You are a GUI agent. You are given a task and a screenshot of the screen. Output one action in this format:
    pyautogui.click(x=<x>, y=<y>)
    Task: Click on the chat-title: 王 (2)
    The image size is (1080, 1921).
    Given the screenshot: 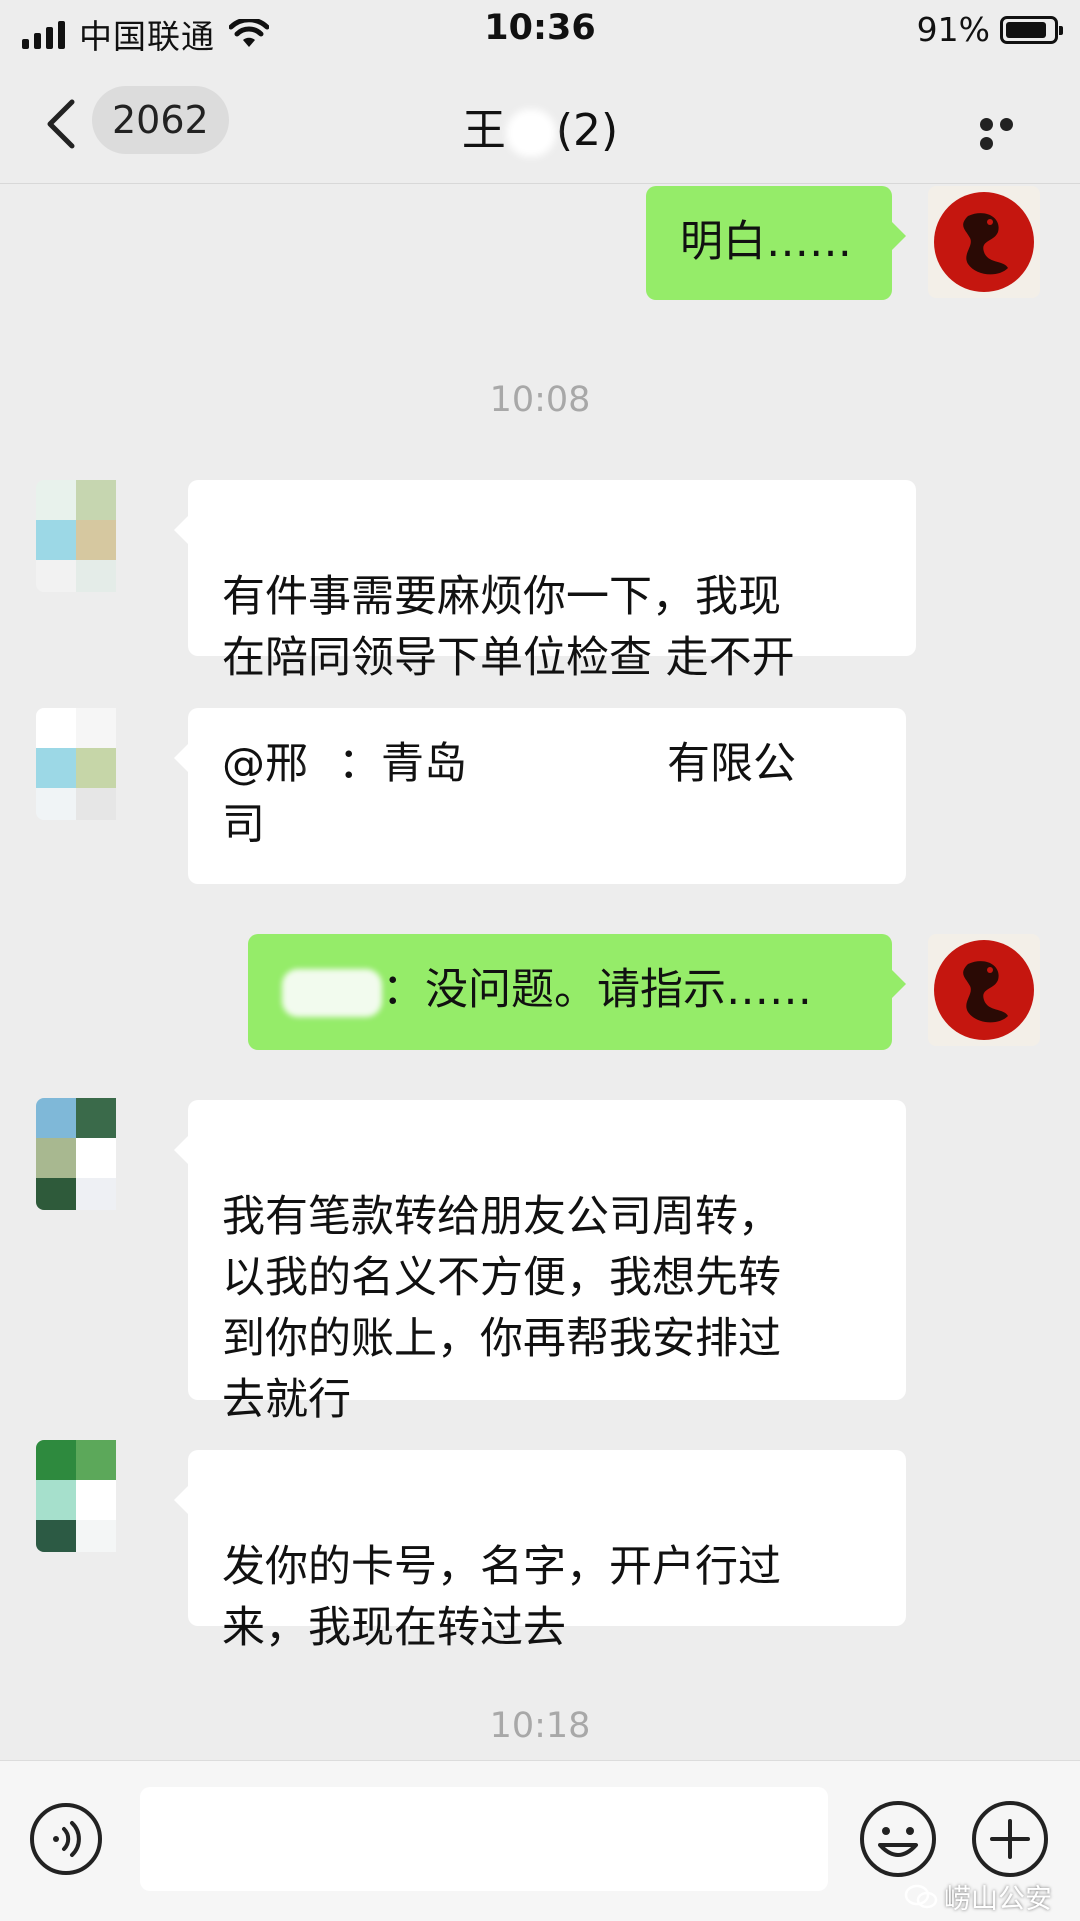 What is the action you would take?
    pyautogui.click(x=540, y=126)
    